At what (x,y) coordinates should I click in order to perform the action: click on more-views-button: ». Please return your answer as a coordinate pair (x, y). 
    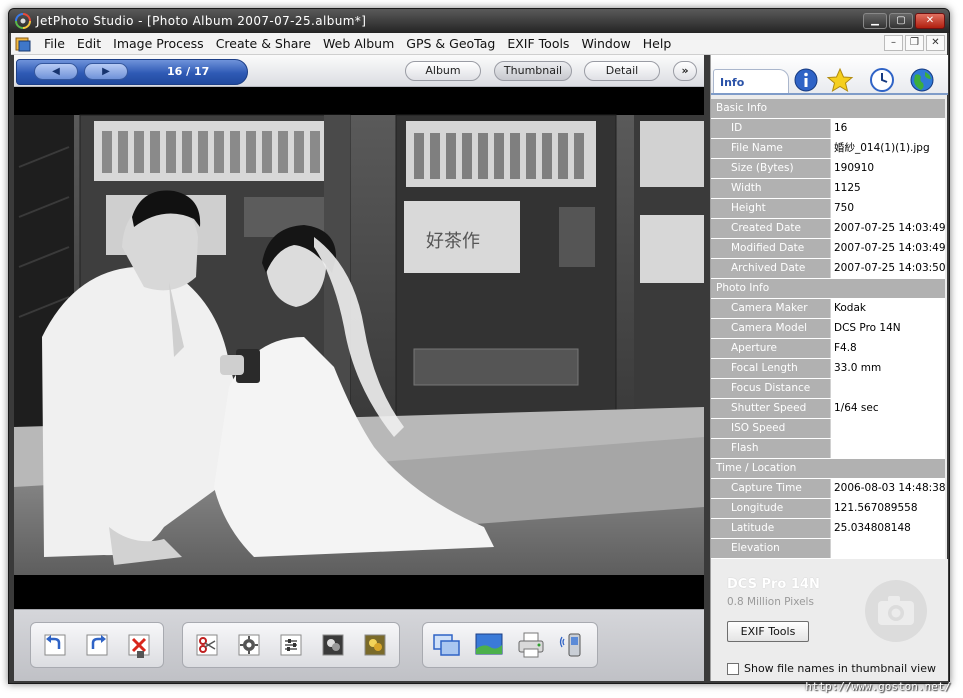
    Looking at the image, I should click on (685, 71).